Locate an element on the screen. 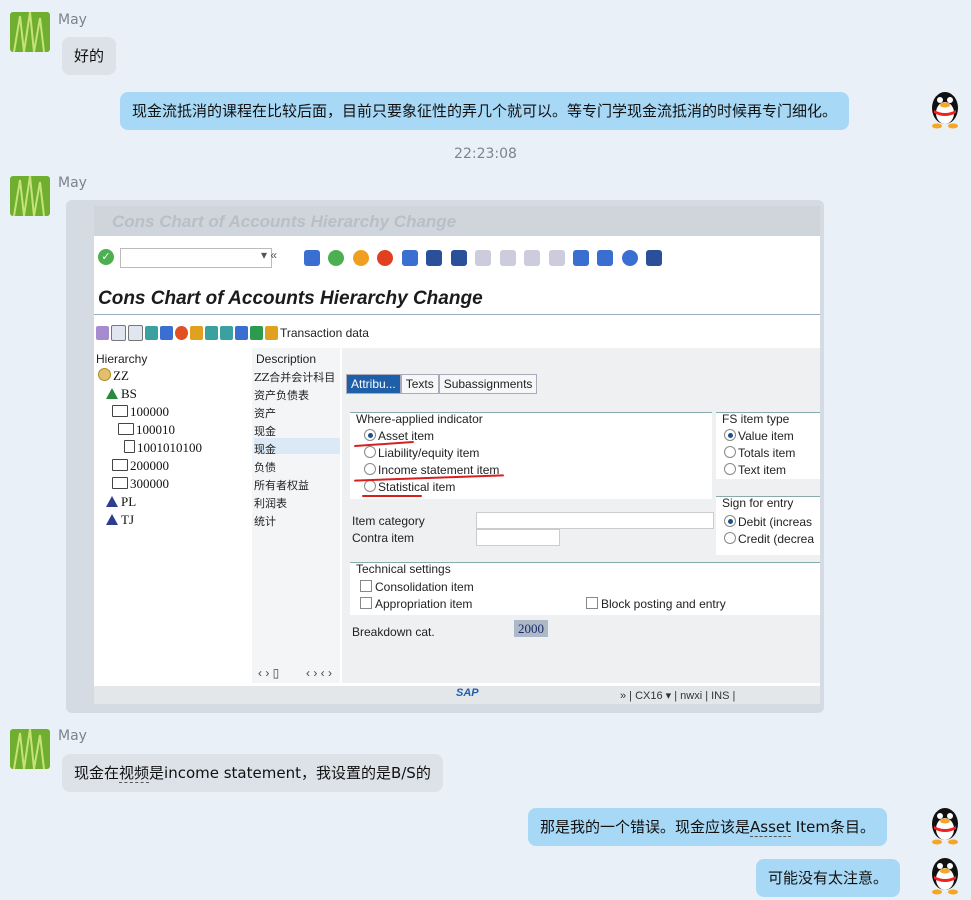 The width and height of the screenshot is (971, 900). save-icon is located at coordinates (312, 257).